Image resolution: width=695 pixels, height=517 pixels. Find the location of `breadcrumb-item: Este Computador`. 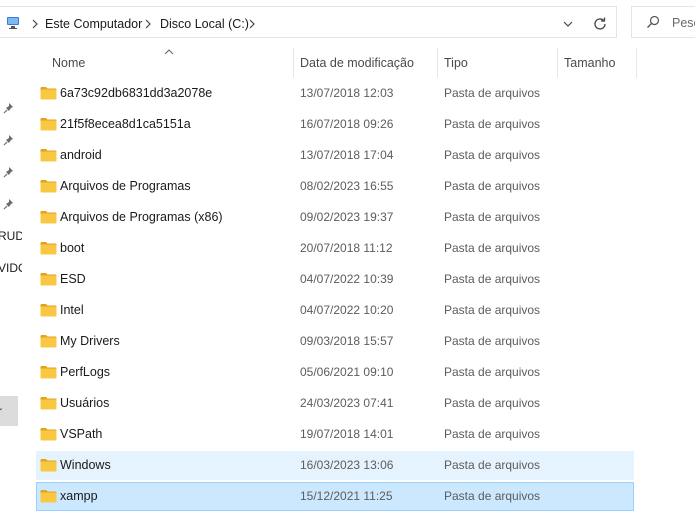

breadcrumb-item: Este Computador is located at coordinates (93, 24).